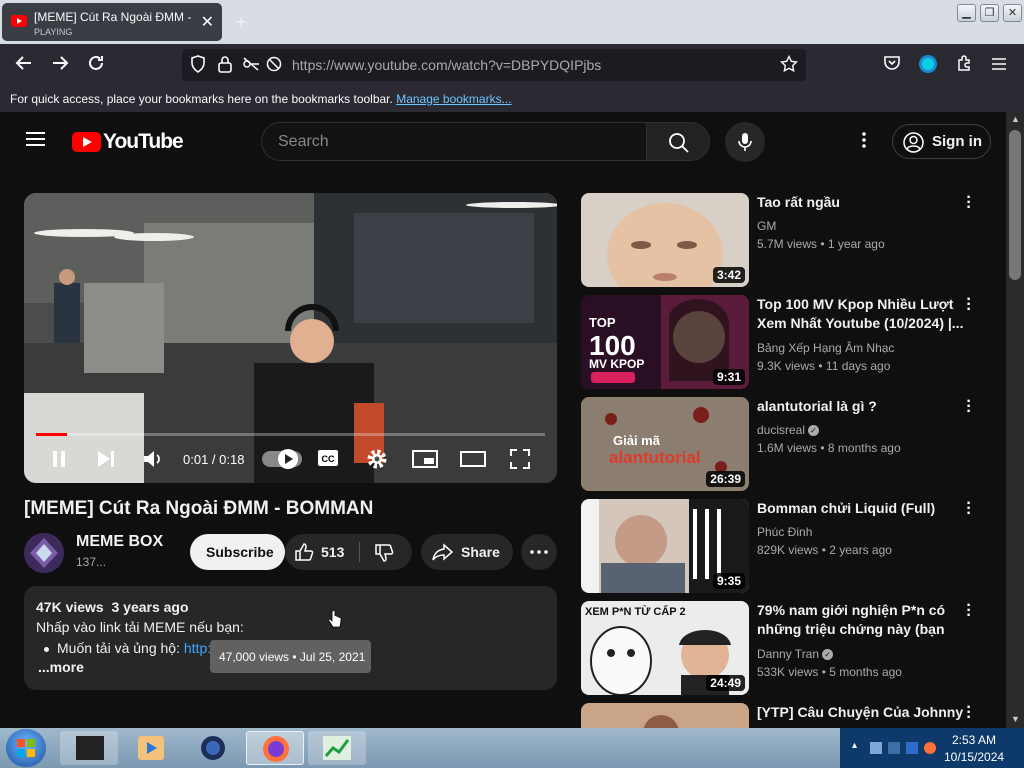 Image resolution: width=1024 pixels, height=768 pixels. What do you see at coordinates (999, 65) in the screenshot?
I see `menu-icon` at bounding box center [999, 65].